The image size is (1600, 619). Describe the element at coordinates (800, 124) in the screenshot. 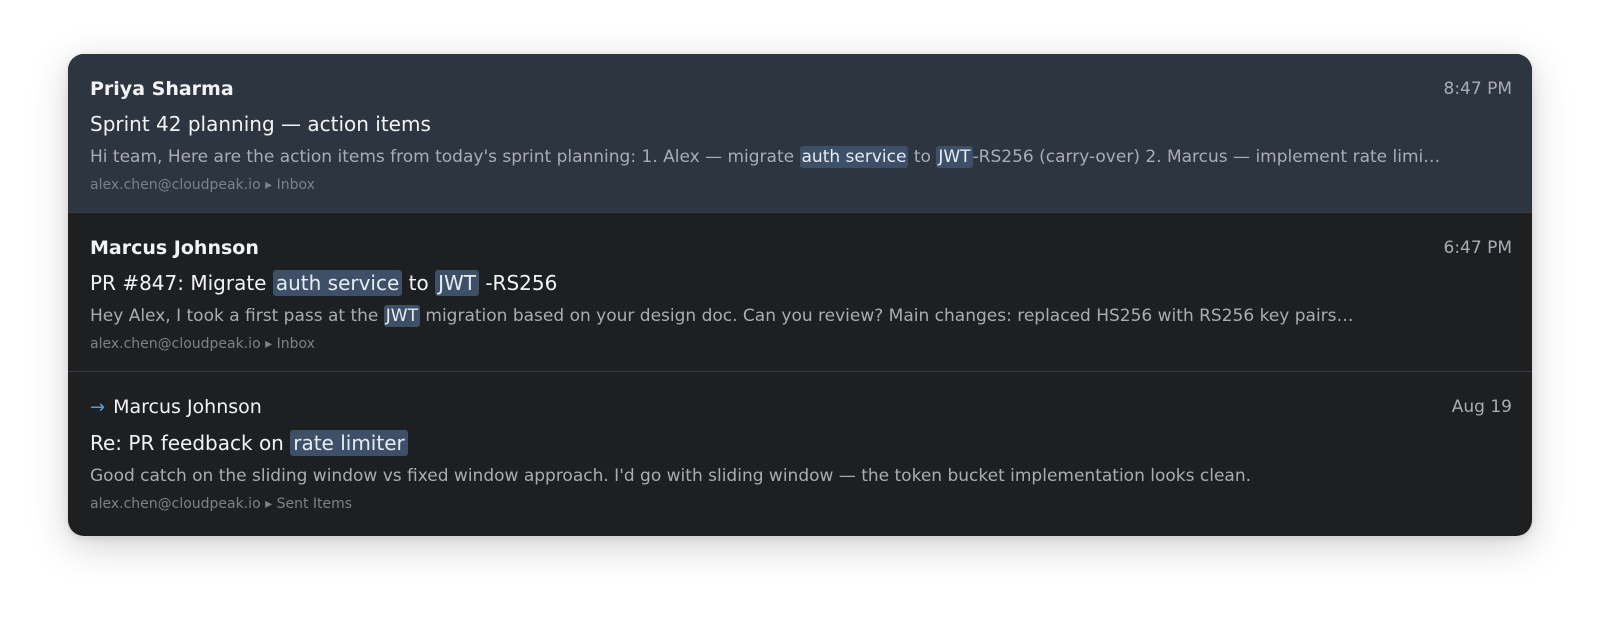

I see `email-subject: Sprint 42 planning — action items` at that location.